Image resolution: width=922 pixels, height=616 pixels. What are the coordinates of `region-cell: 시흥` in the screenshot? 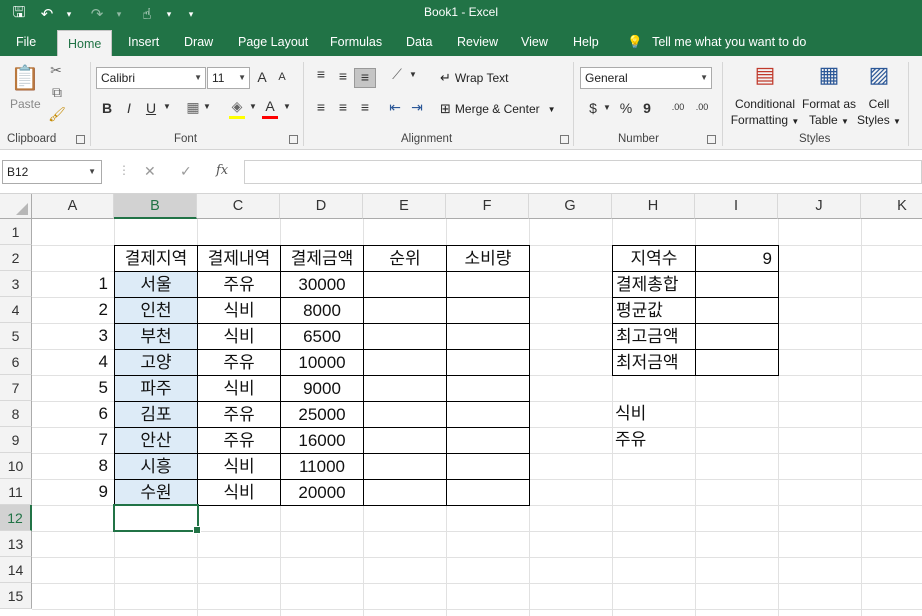 It's located at (156, 466).